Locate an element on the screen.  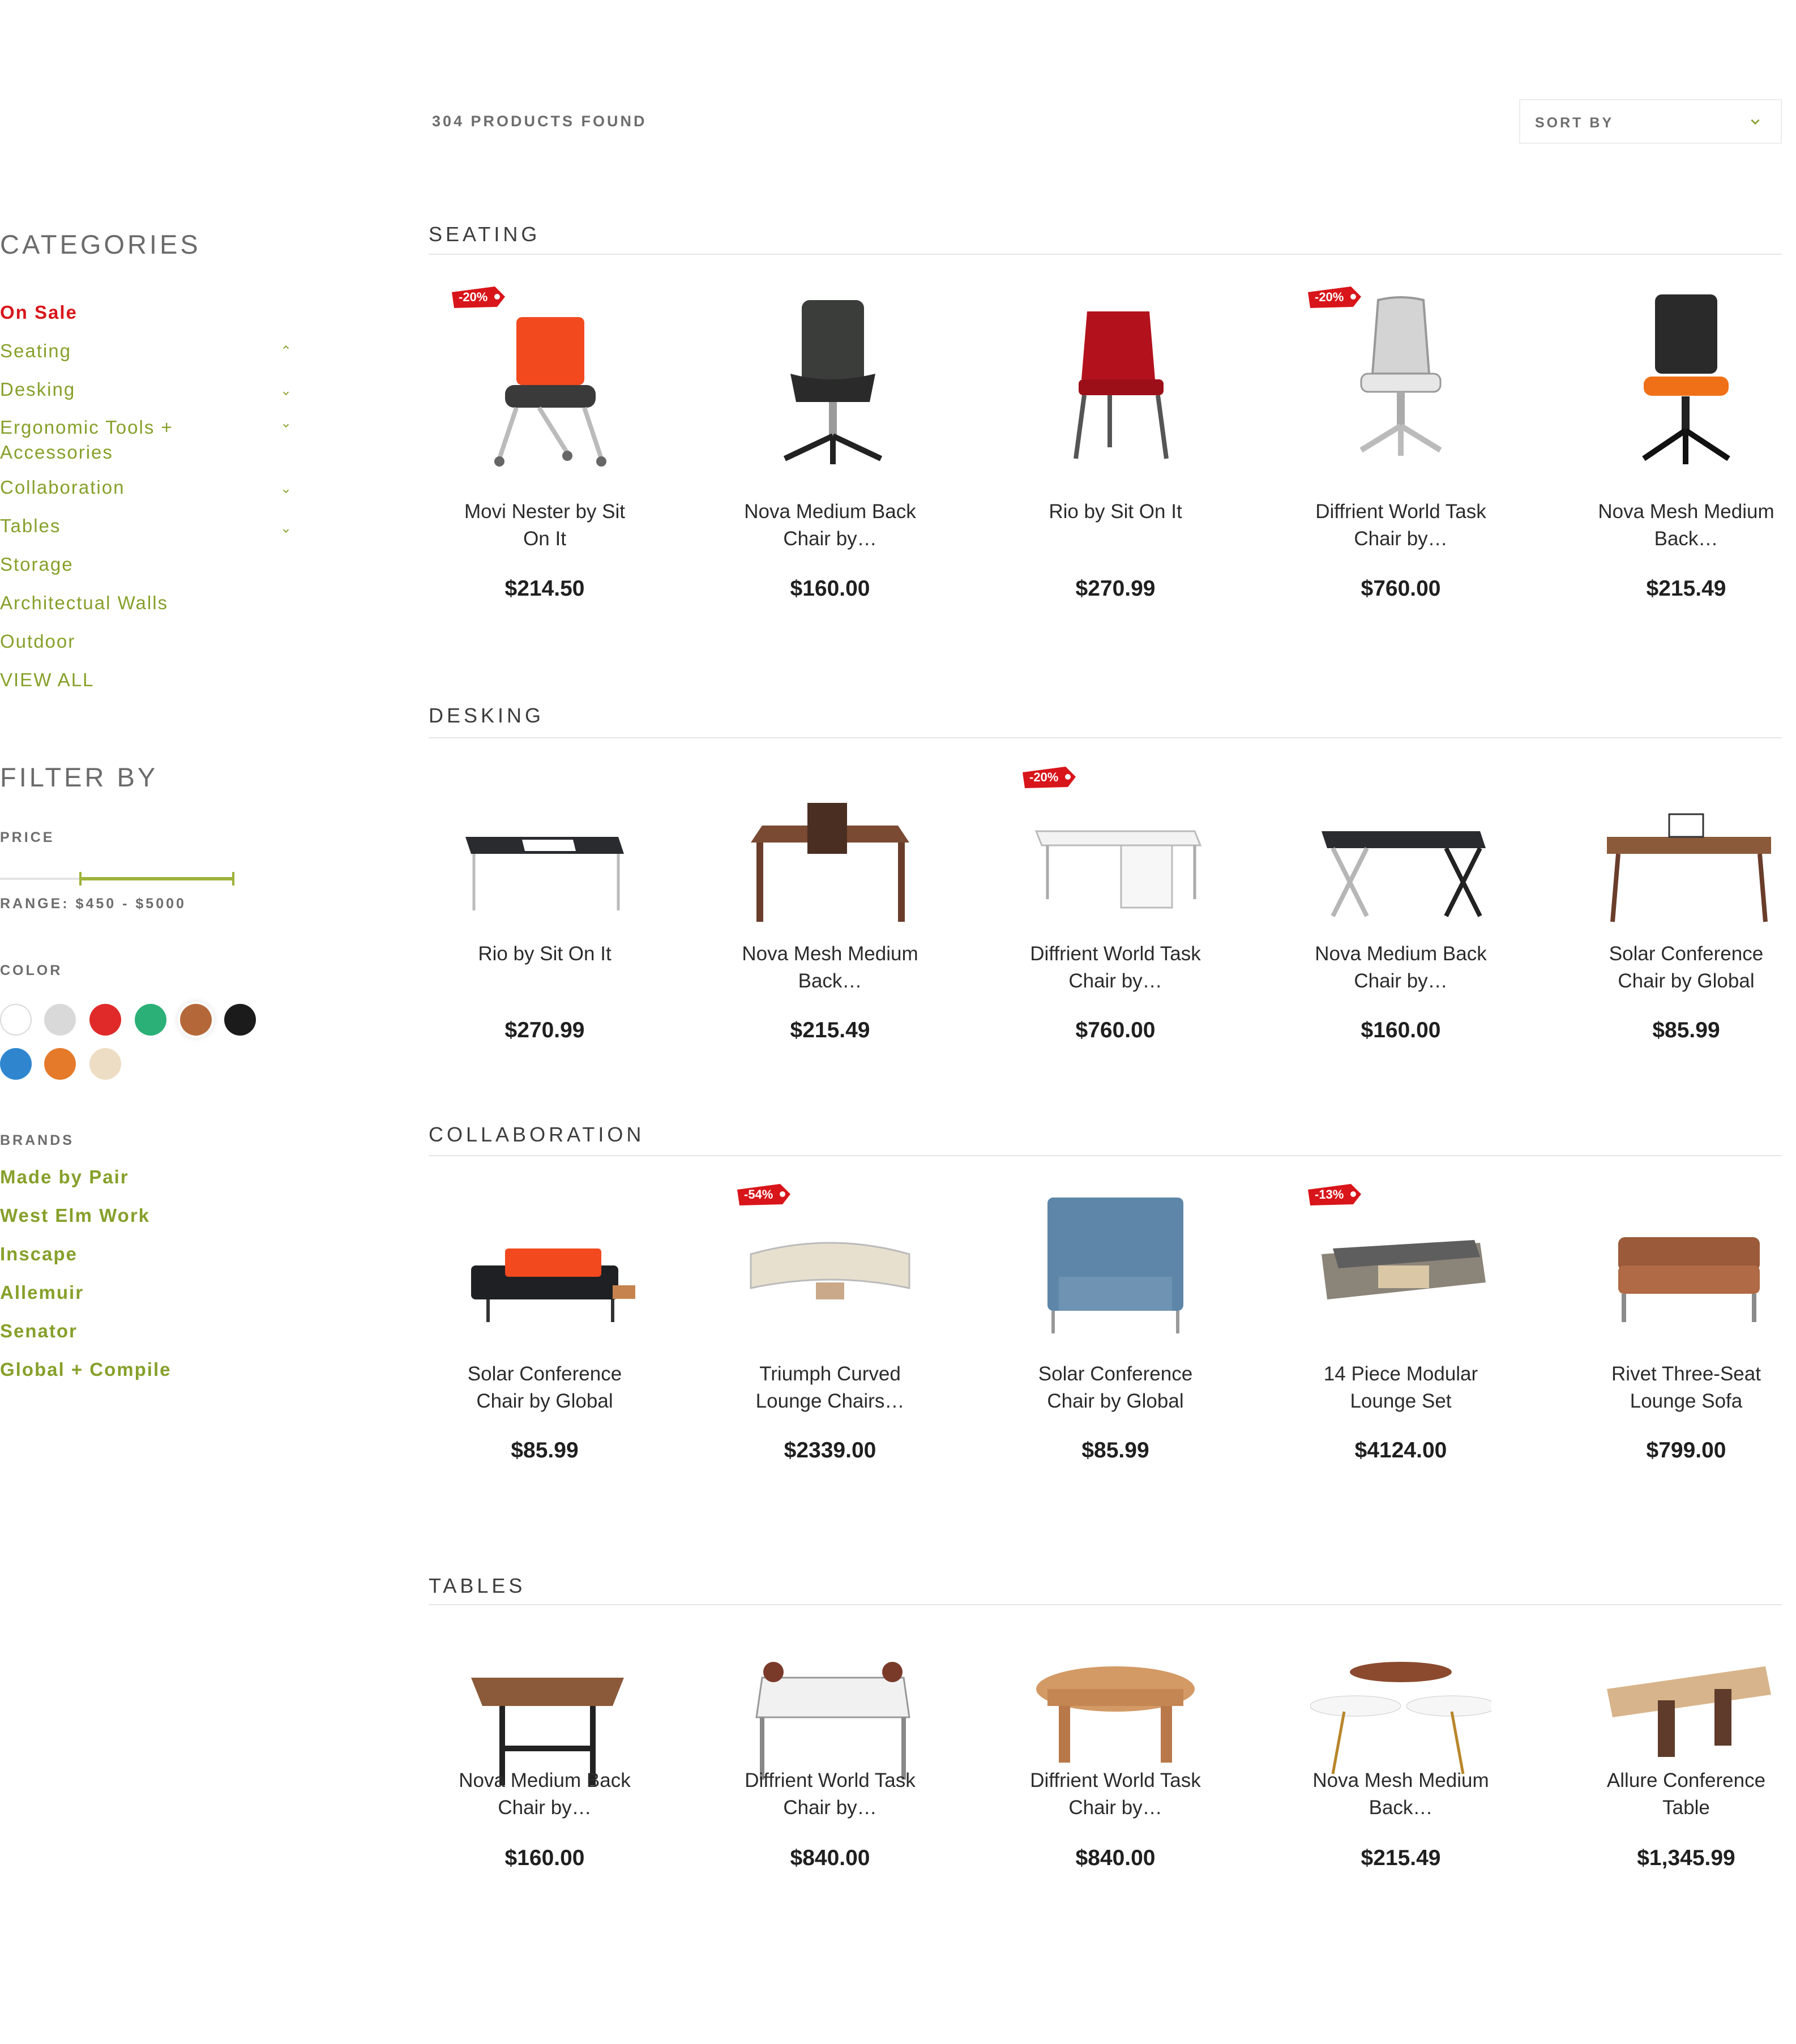
cross-leg-desk-image is located at coordinates (1401, 859).